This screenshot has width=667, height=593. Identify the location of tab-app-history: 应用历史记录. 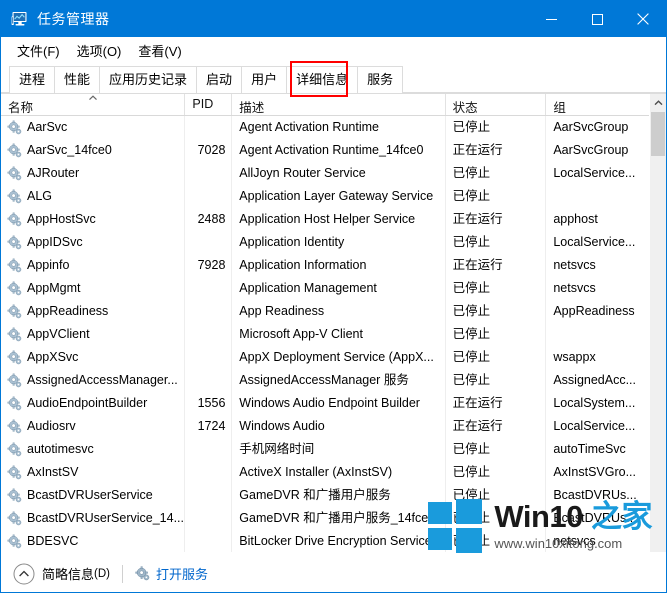
(148, 79).